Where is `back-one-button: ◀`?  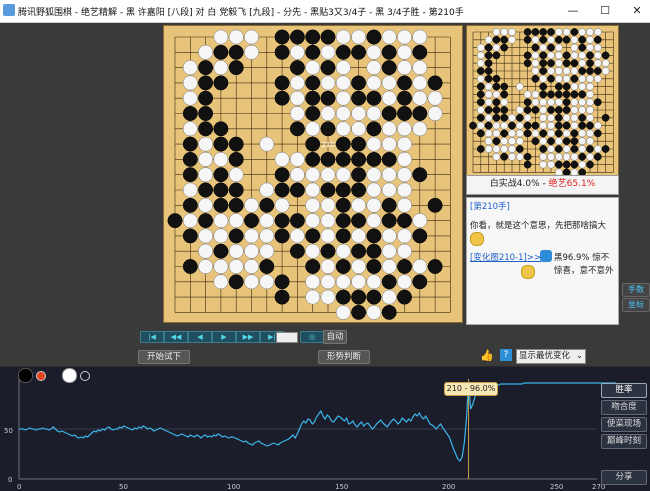 back-one-button: ◀ is located at coordinates (200, 337).